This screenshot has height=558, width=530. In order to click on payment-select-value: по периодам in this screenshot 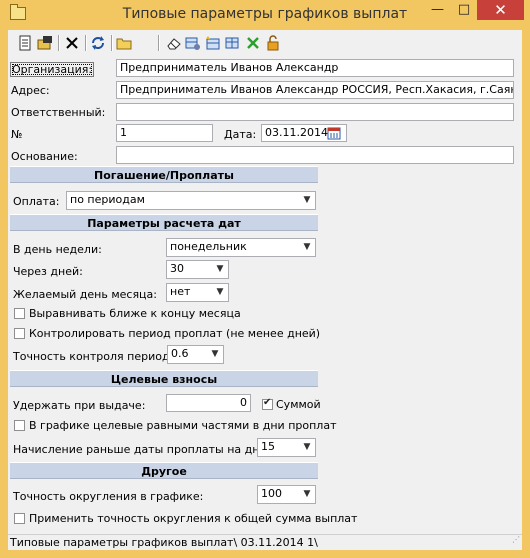, I will do `click(107, 199)`.